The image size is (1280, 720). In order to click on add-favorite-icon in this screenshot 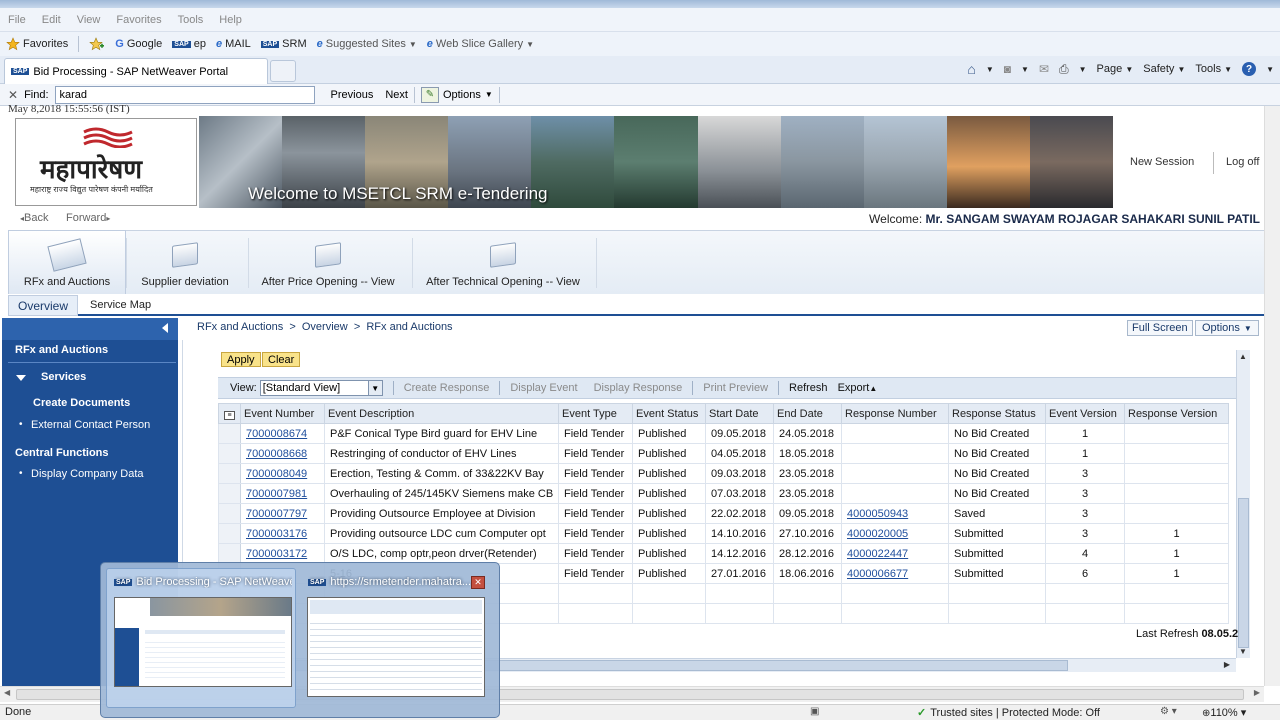, I will do `click(97, 44)`.